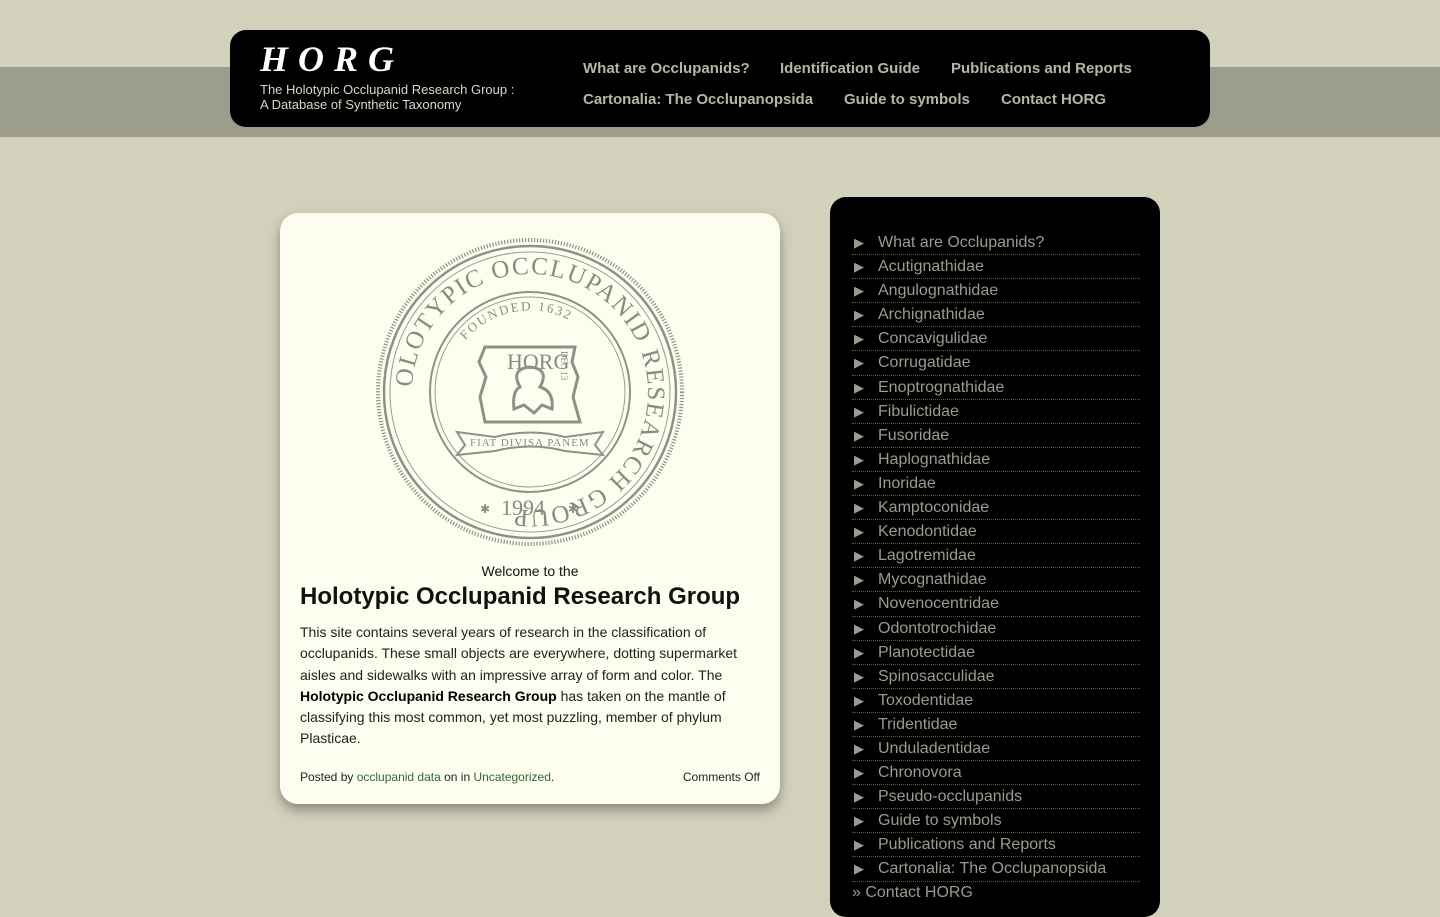 This screenshot has height=917, width=1440. Describe the element at coordinates (996, 436) in the screenshot. I see `sidebar-item: ▶ Fusoridae` at that location.